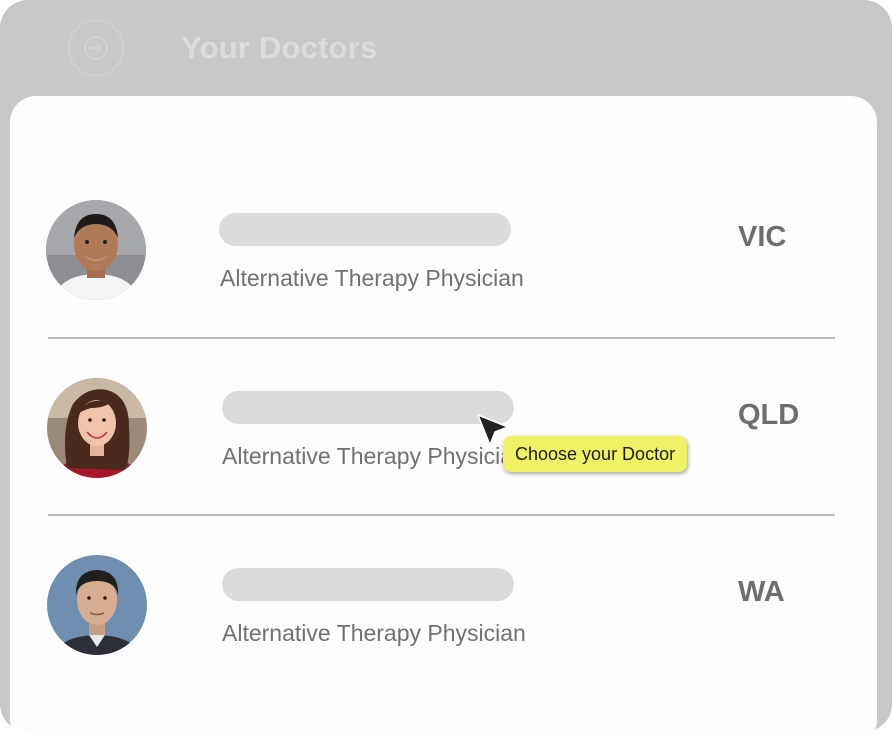 The height and width of the screenshot is (732, 892). I want to click on doctor-state: VIC, so click(762, 237).